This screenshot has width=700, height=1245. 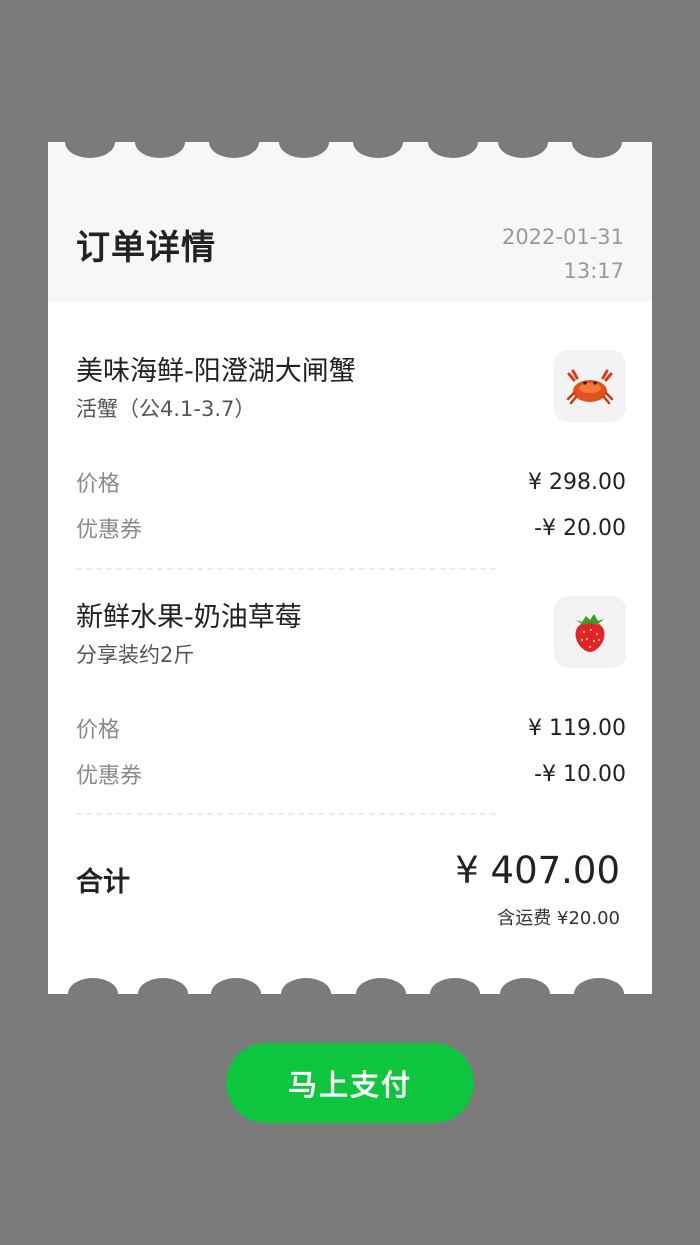 What do you see at coordinates (350, 1083) in the screenshot?
I see `pay-now-button: 马上支付` at bounding box center [350, 1083].